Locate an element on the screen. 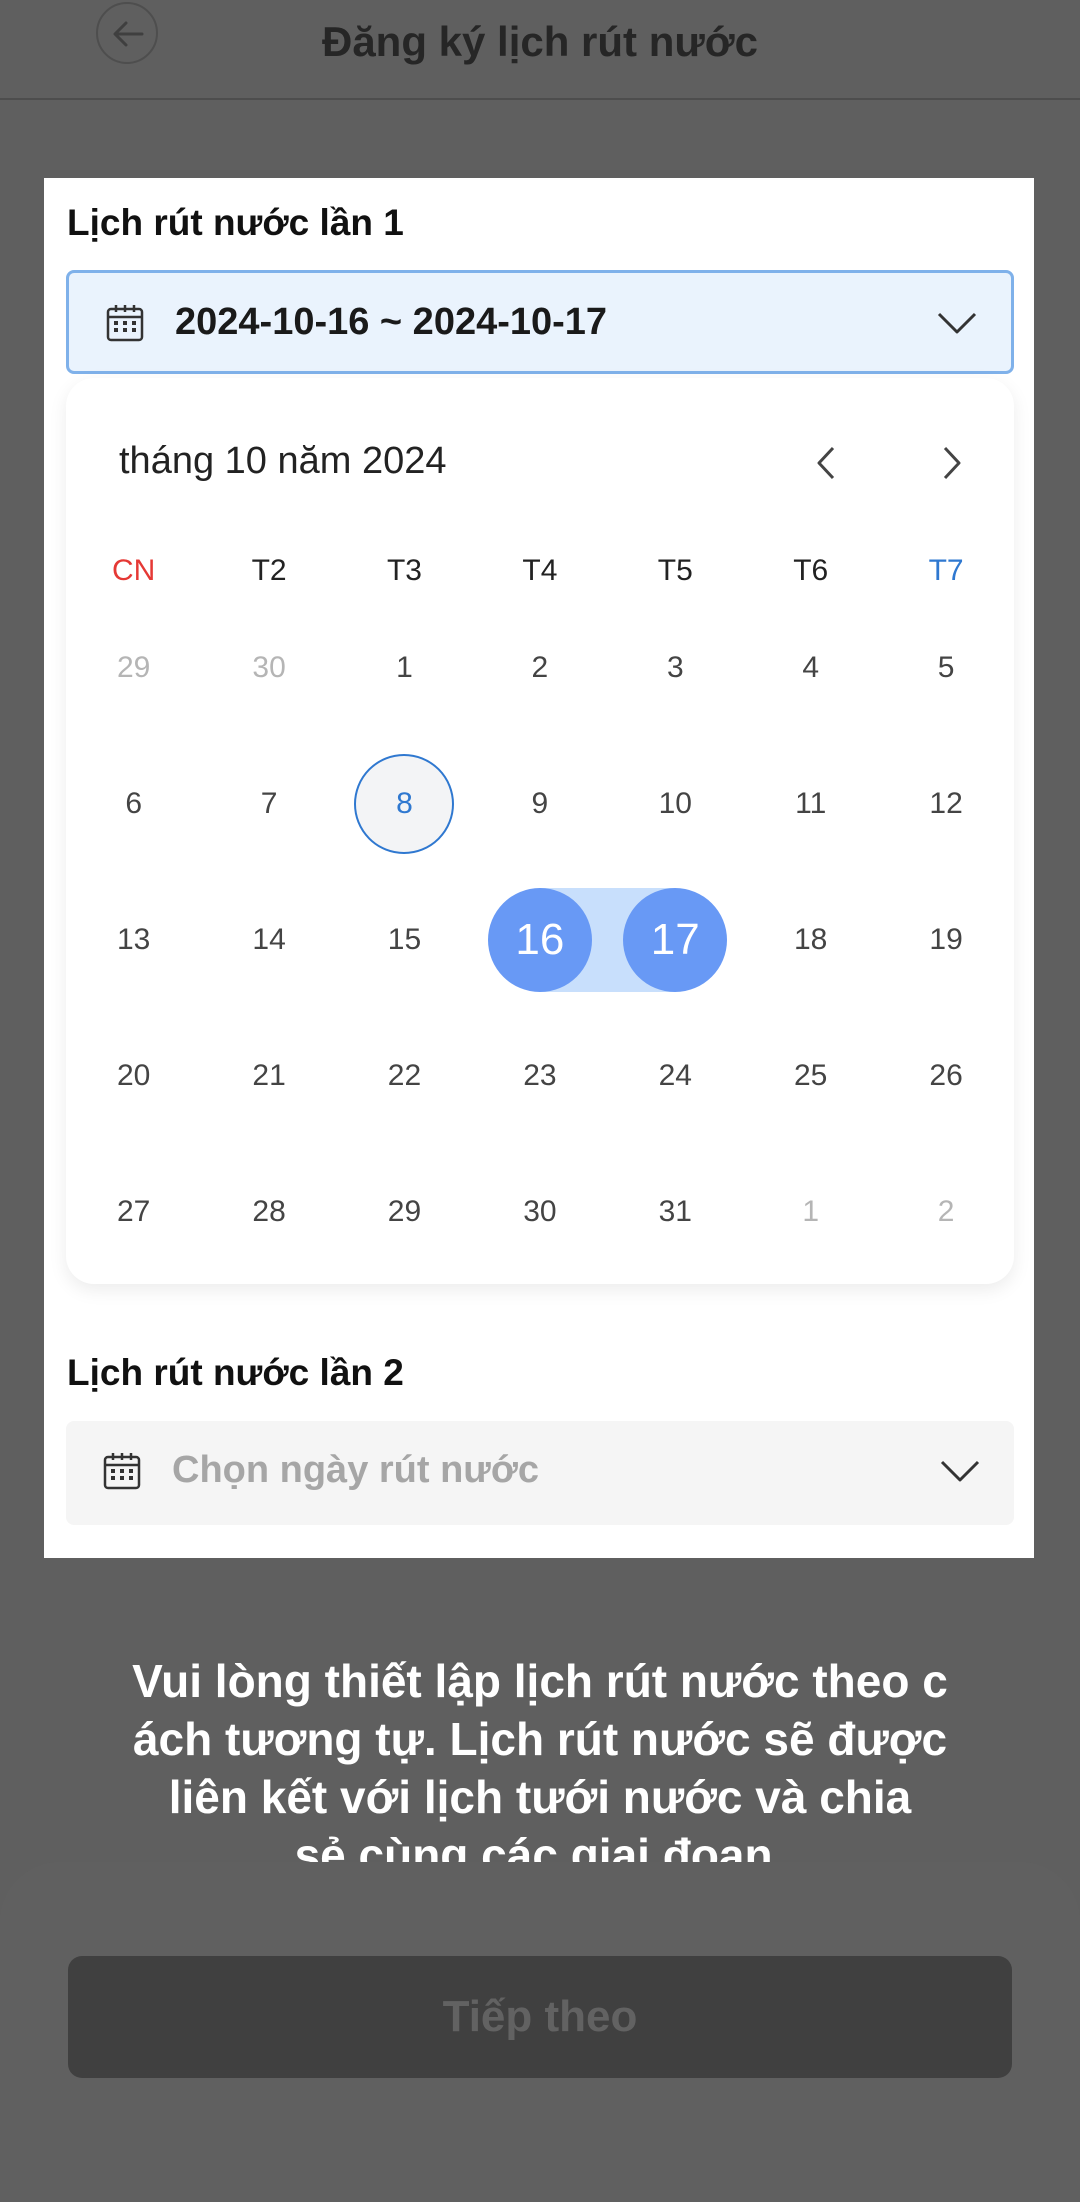 The height and width of the screenshot is (2202, 1080). chevron-left-icon is located at coordinates (826, 463).